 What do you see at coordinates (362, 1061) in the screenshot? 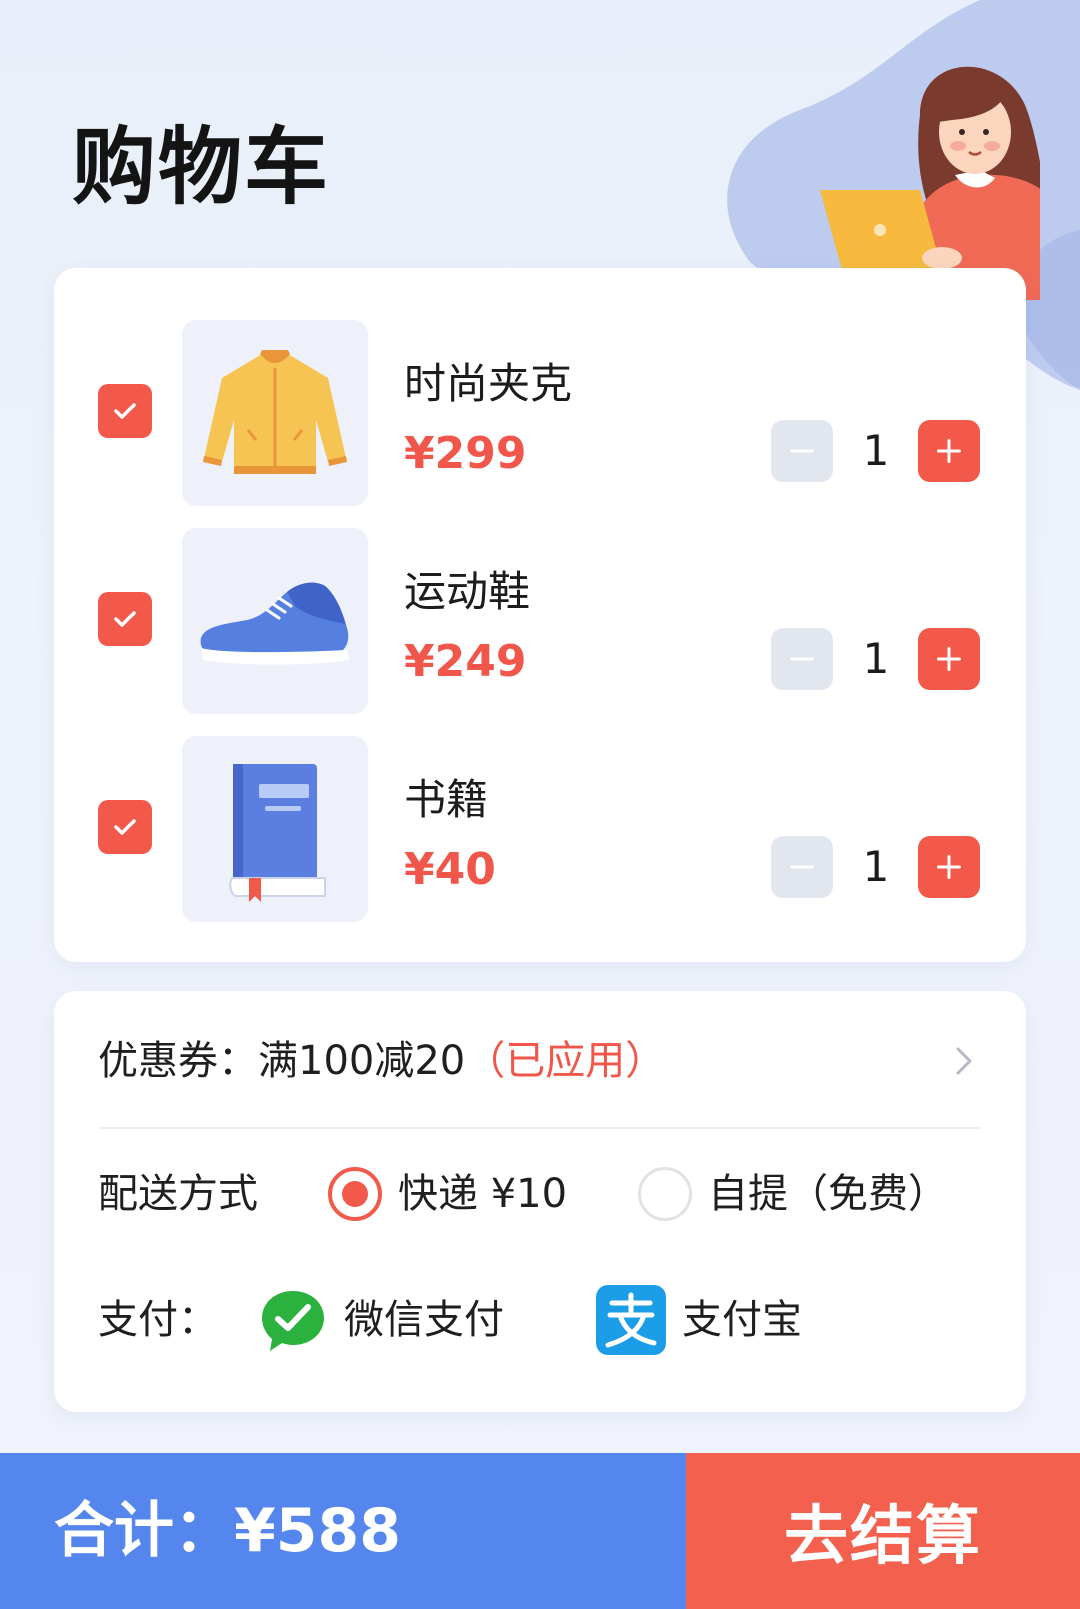
I see `coupon-value: 满100减20` at bounding box center [362, 1061].